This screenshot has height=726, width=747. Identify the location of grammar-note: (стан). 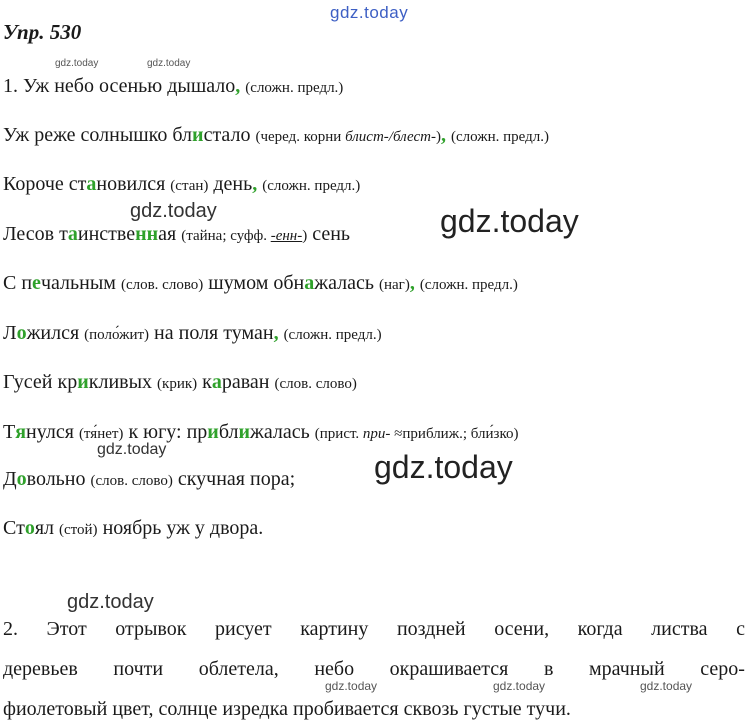
(189, 186).